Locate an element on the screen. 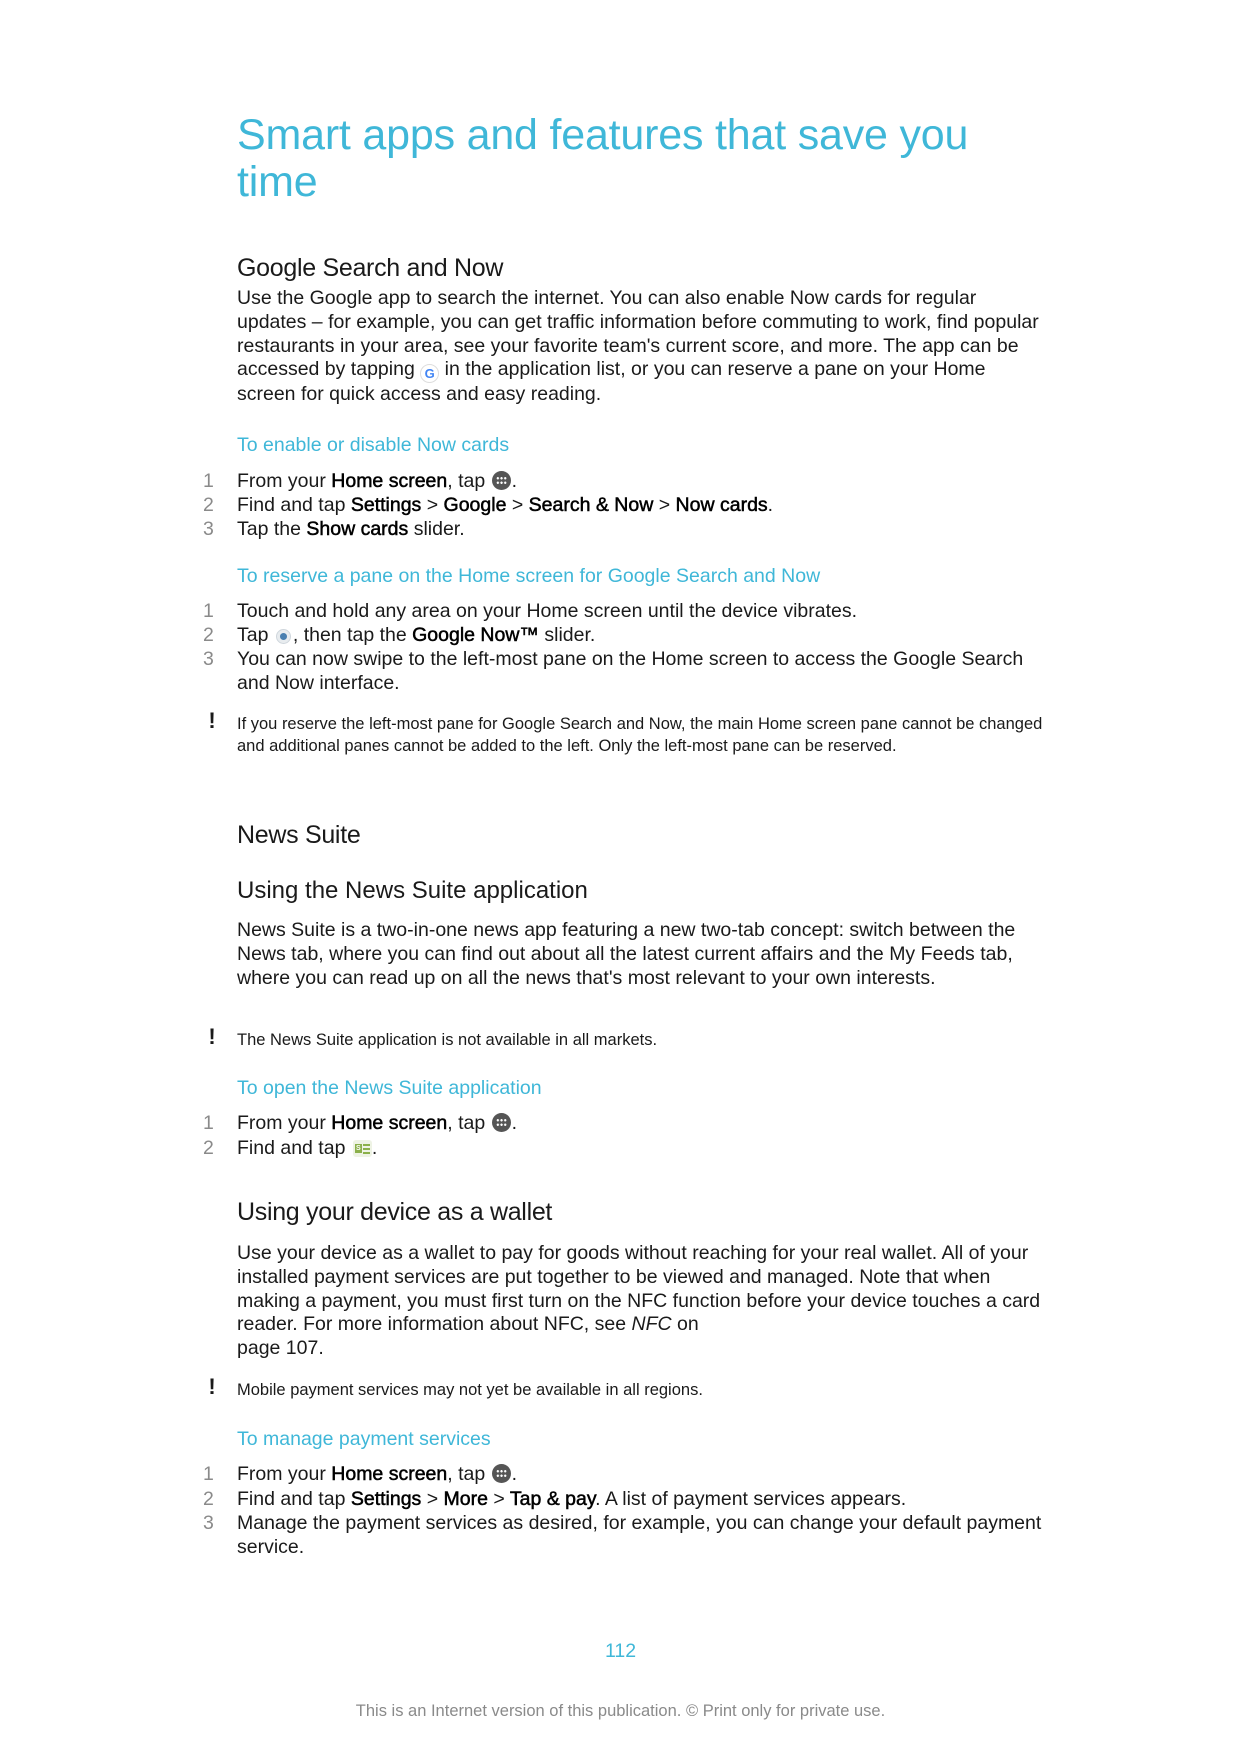 Image resolution: width=1241 pixels, height=1754 pixels. section-heading-wallet: Using your device as a wallet is located at coordinates (395, 1212).